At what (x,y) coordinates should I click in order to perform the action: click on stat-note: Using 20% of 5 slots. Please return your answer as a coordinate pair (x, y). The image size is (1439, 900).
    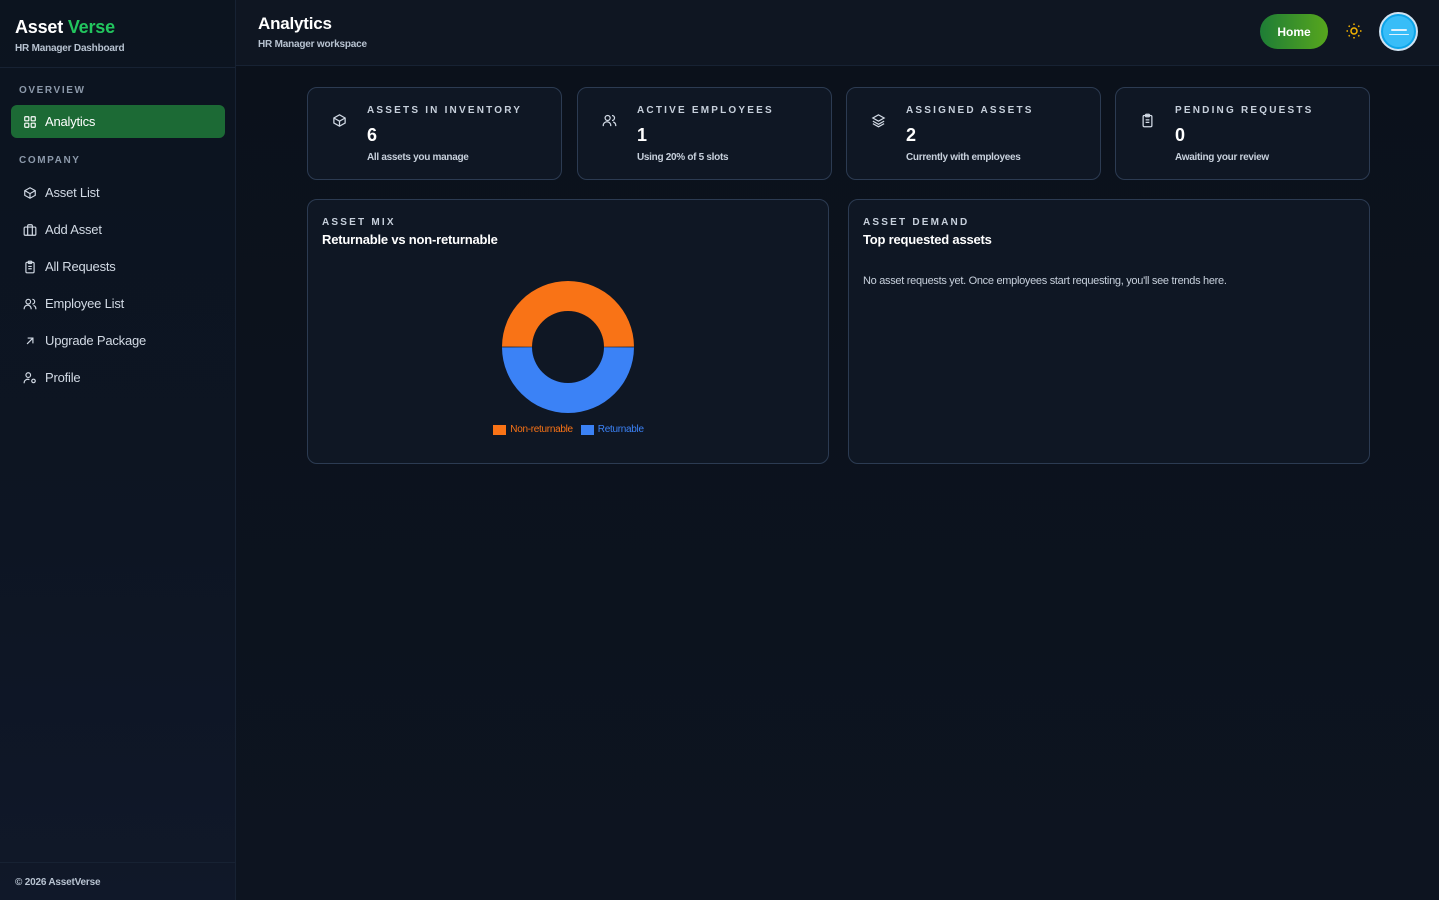
    Looking at the image, I should click on (683, 157).